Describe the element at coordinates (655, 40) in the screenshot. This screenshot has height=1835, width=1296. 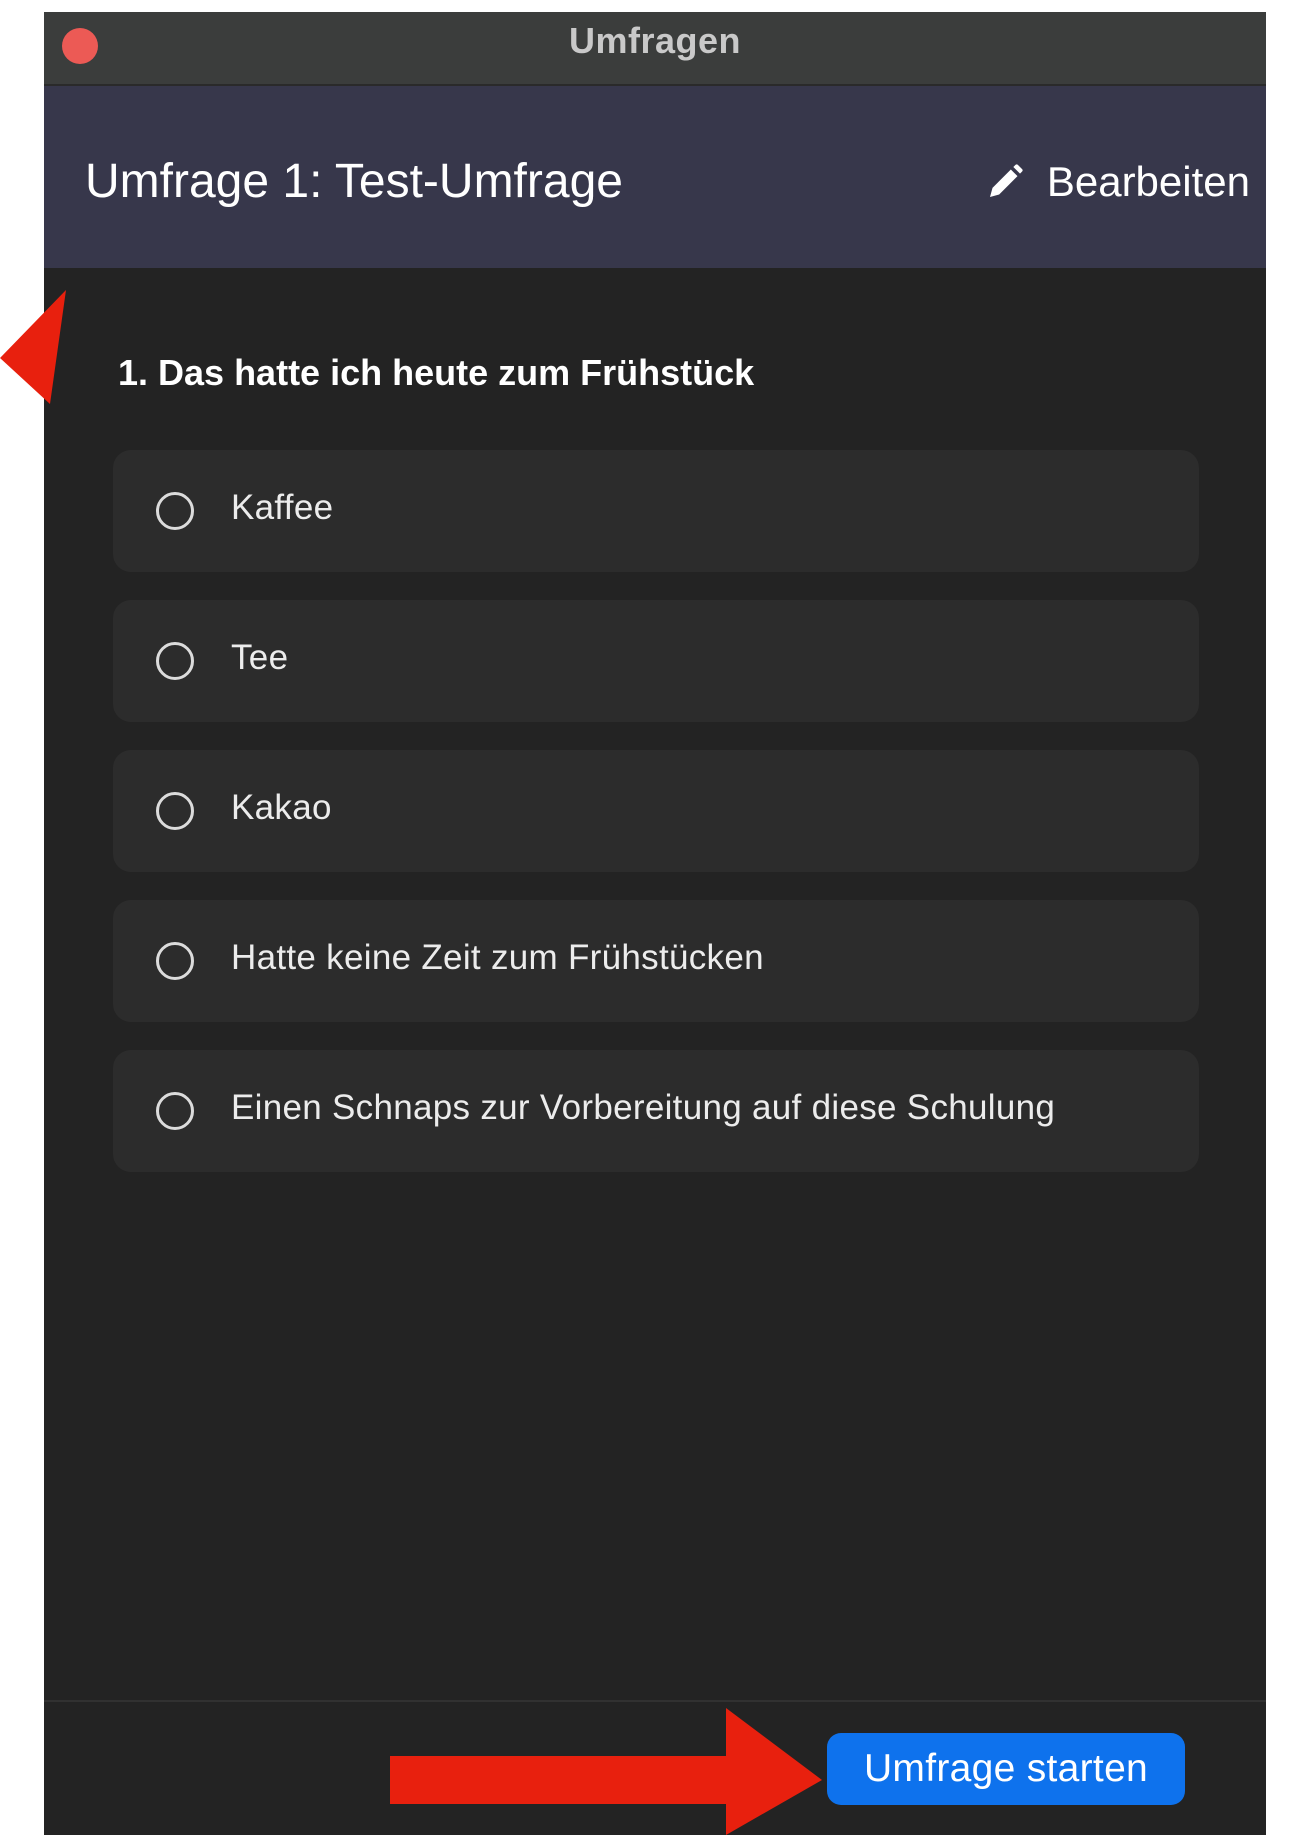
I see `window-title: Umfragen` at that location.